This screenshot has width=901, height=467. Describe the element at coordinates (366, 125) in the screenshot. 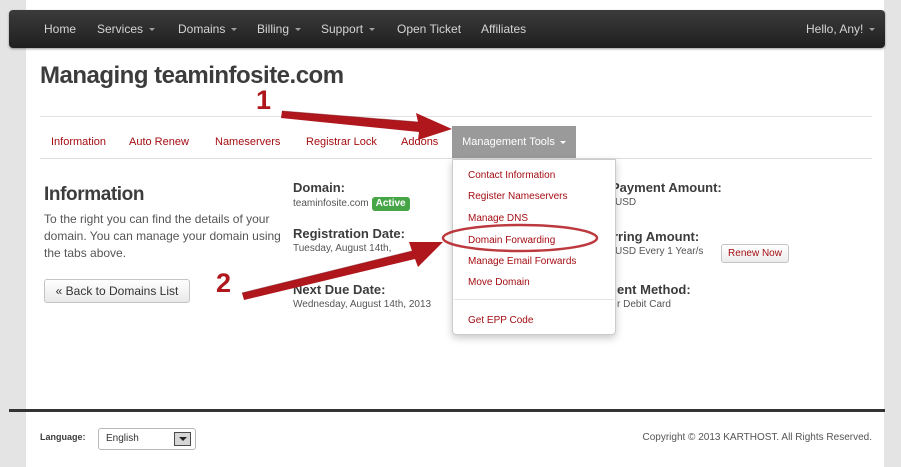

I see `arrow-1-icon` at that location.